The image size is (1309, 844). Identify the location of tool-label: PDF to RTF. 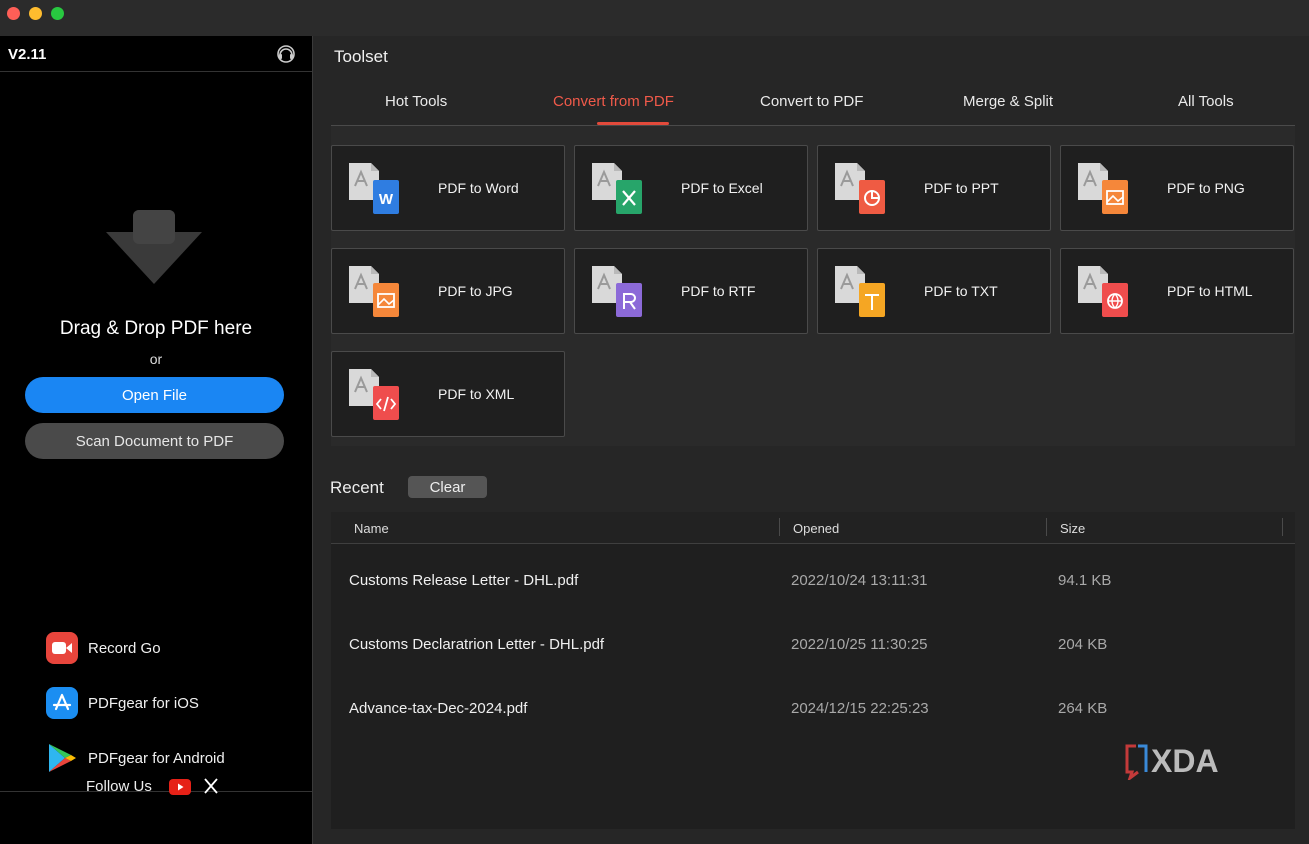
(718, 291).